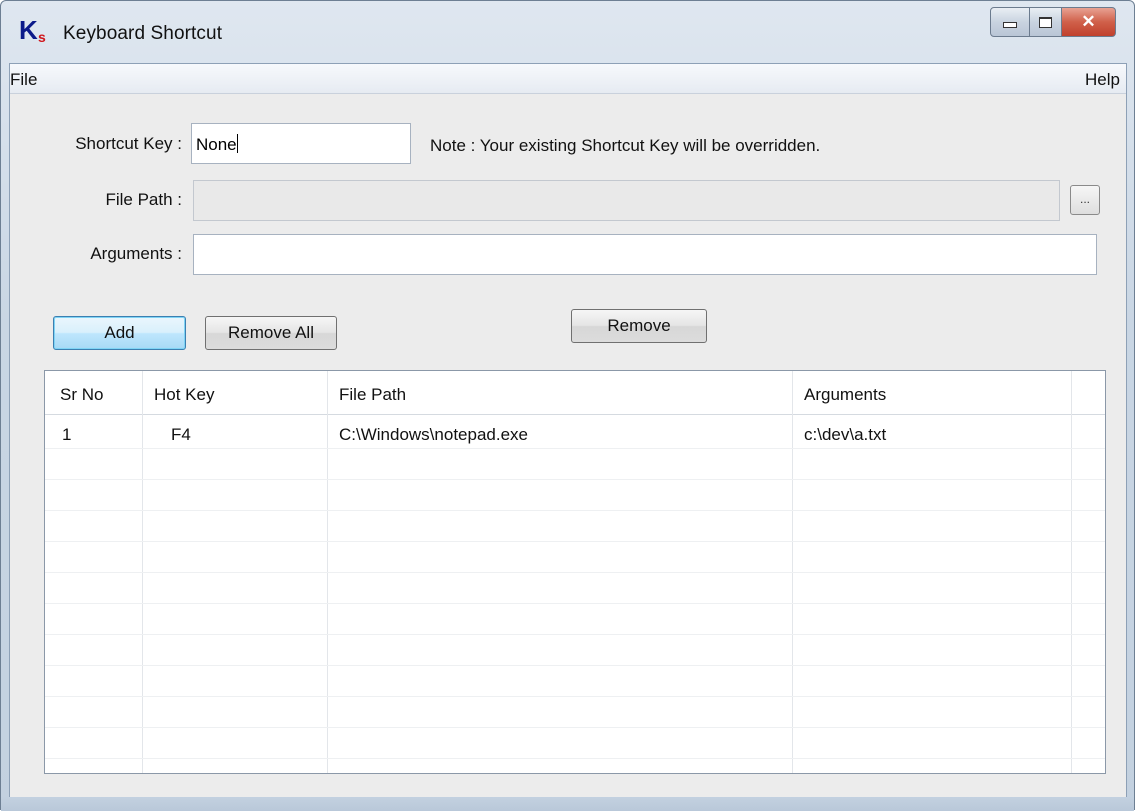 Image resolution: width=1135 pixels, height=811 pixels. Describe the element at coordinates (845, 434) in the screenshot. I see `cell-arguments: c:\dev\a.txt` at that location.